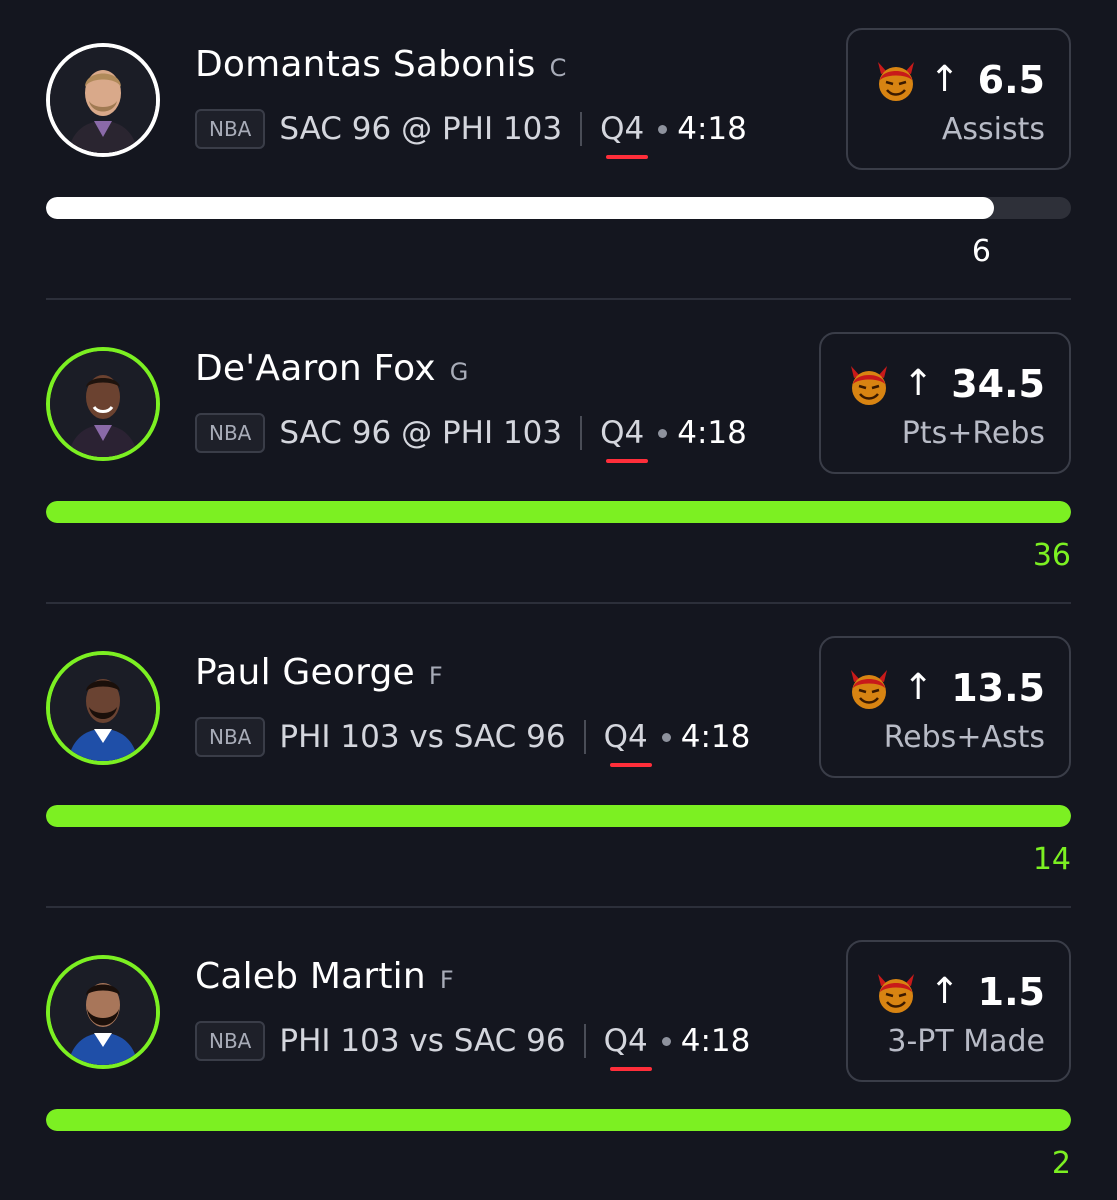 Image resolution: width=1117 pixels, height=1200 pixels. What do you see at coordinates (966, 1041) in the screenshot?
I see `pick-stat-type: 3-PT Made` at bounding box center [966, 1041].